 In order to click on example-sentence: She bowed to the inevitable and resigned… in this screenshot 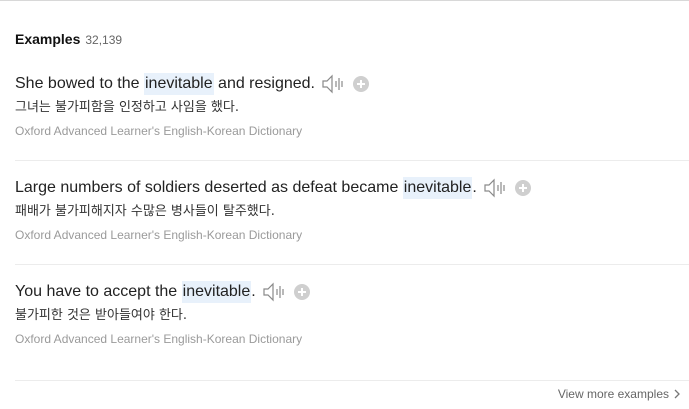, I will do `click(352, 84)`.